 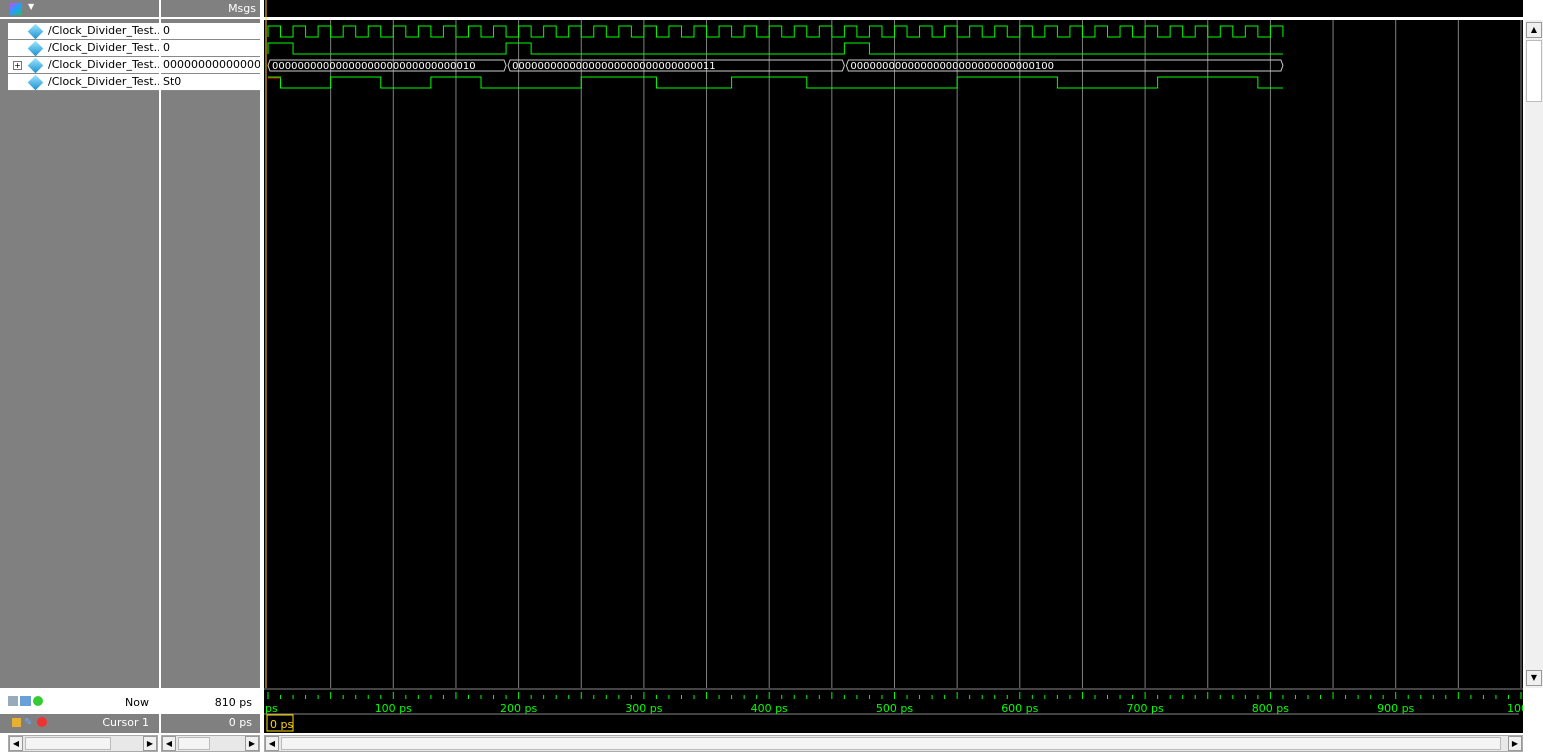 What do you see at coordinates (952, 66) in the screenshot?
I see `bus-value-label: 00000000000000000000000000000100` at bounding box center [952, 66].